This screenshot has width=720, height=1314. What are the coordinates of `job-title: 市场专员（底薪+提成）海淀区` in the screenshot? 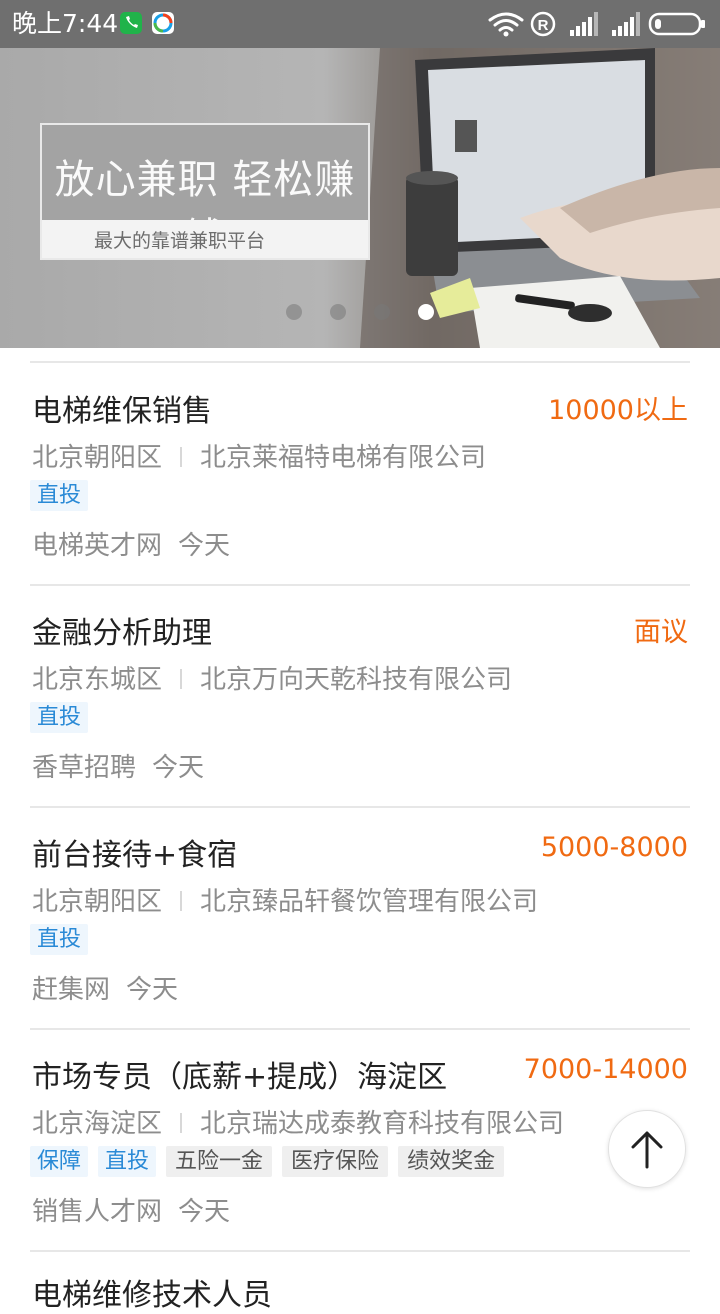 It's located at (240, 1077).